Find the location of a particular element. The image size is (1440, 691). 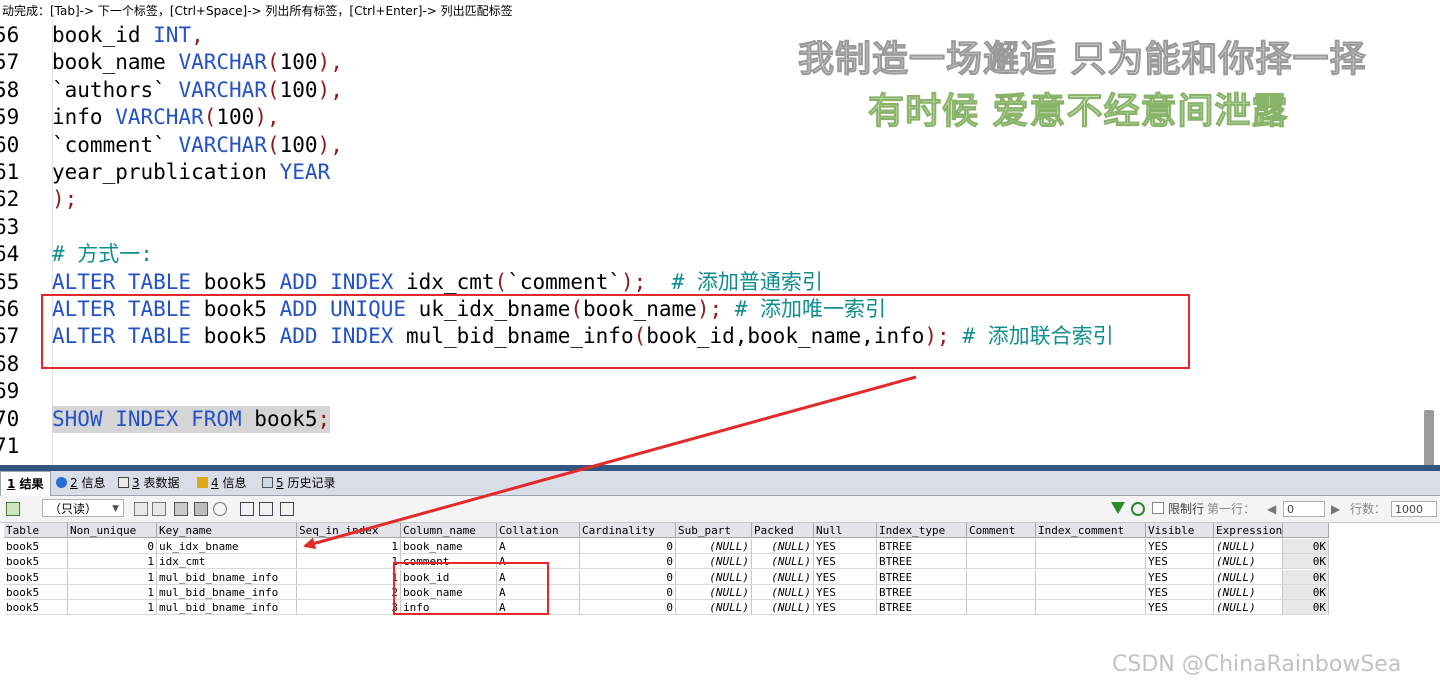

form-view-icon is located at coordinates (266, 509).